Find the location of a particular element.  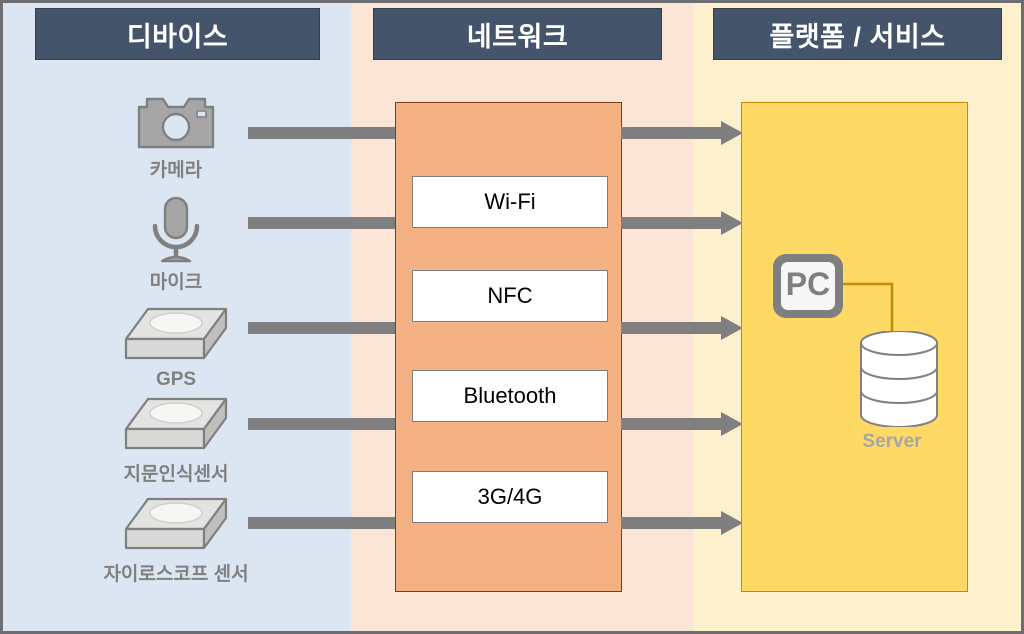

protocol-box-nfc: NFC is located at coordinates (510, 296).